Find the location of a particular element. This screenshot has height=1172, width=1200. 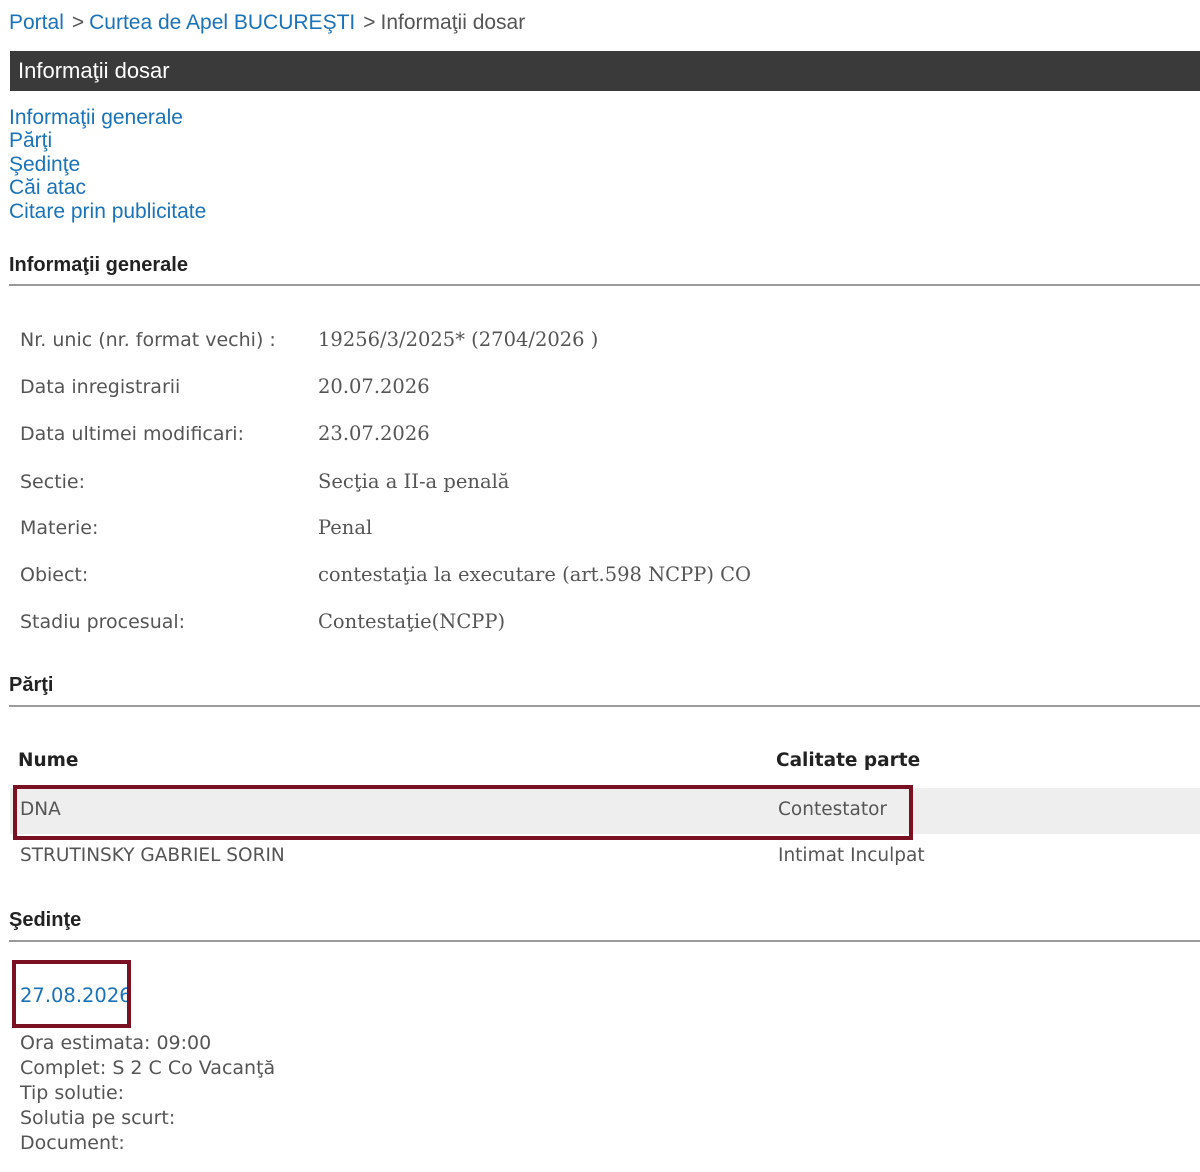

hearing-panel: Complet: S 2 C Co Vacanţă is located at coordinates (148, 1068).